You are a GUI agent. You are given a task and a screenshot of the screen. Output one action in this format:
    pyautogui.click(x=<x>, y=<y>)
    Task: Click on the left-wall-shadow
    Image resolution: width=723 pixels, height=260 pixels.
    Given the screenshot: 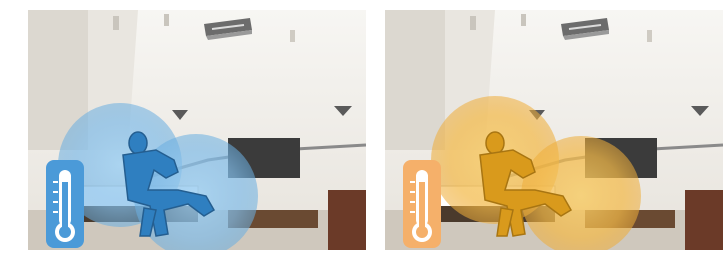 What is the action you would take?
    pyautogui.click(x=415, y=80)
    